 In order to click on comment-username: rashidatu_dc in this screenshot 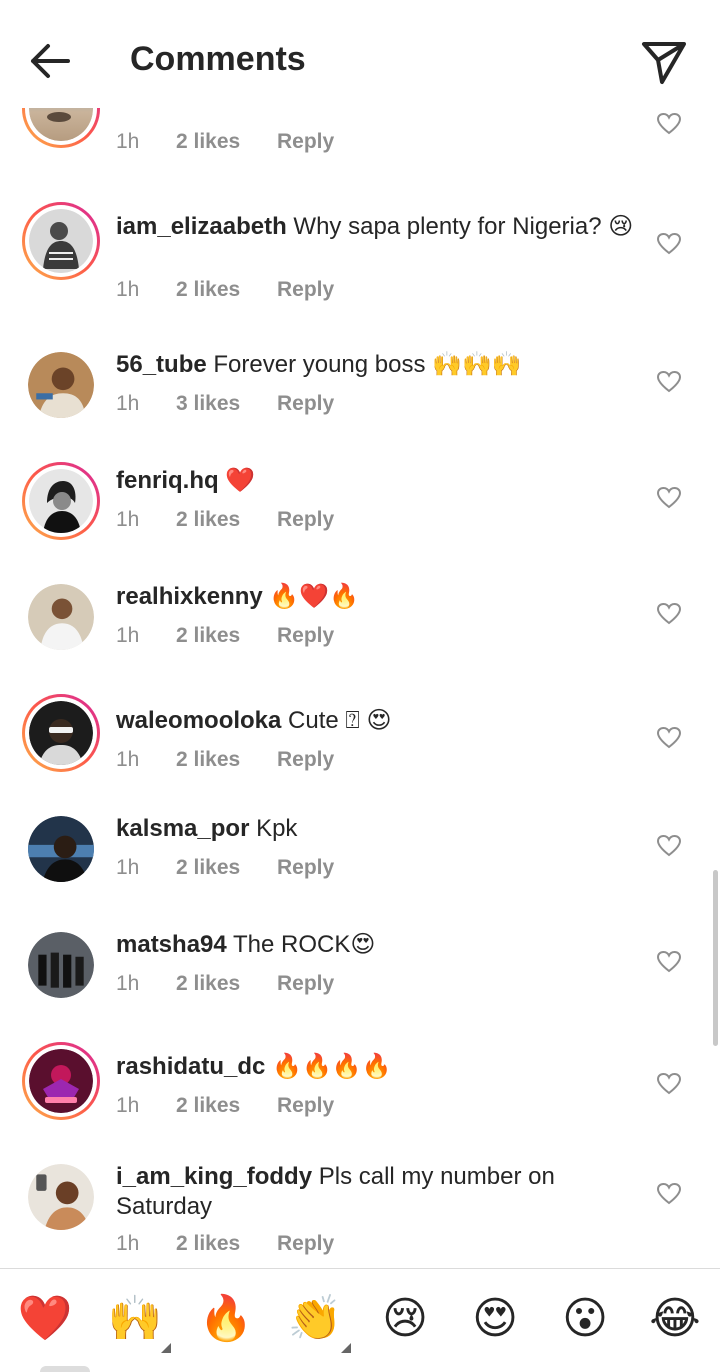, I will do `click(190, 1066)`.